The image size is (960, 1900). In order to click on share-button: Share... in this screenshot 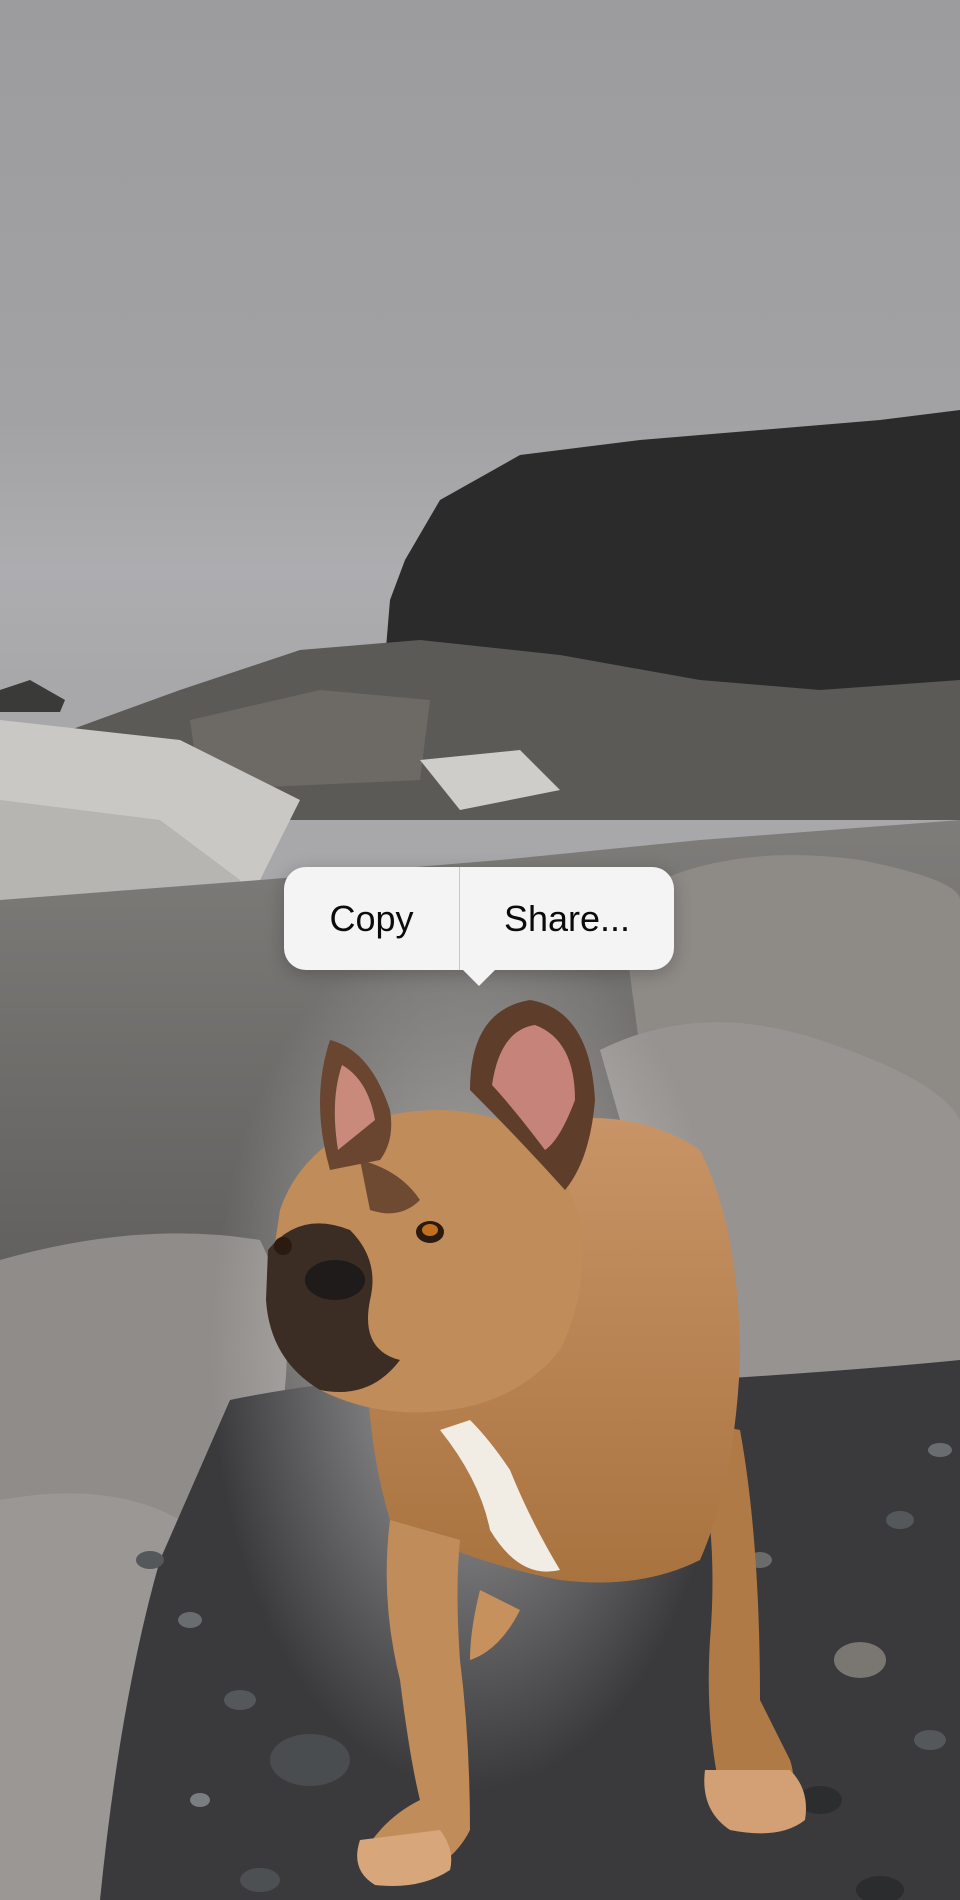, I will do `click(567, 918)`.